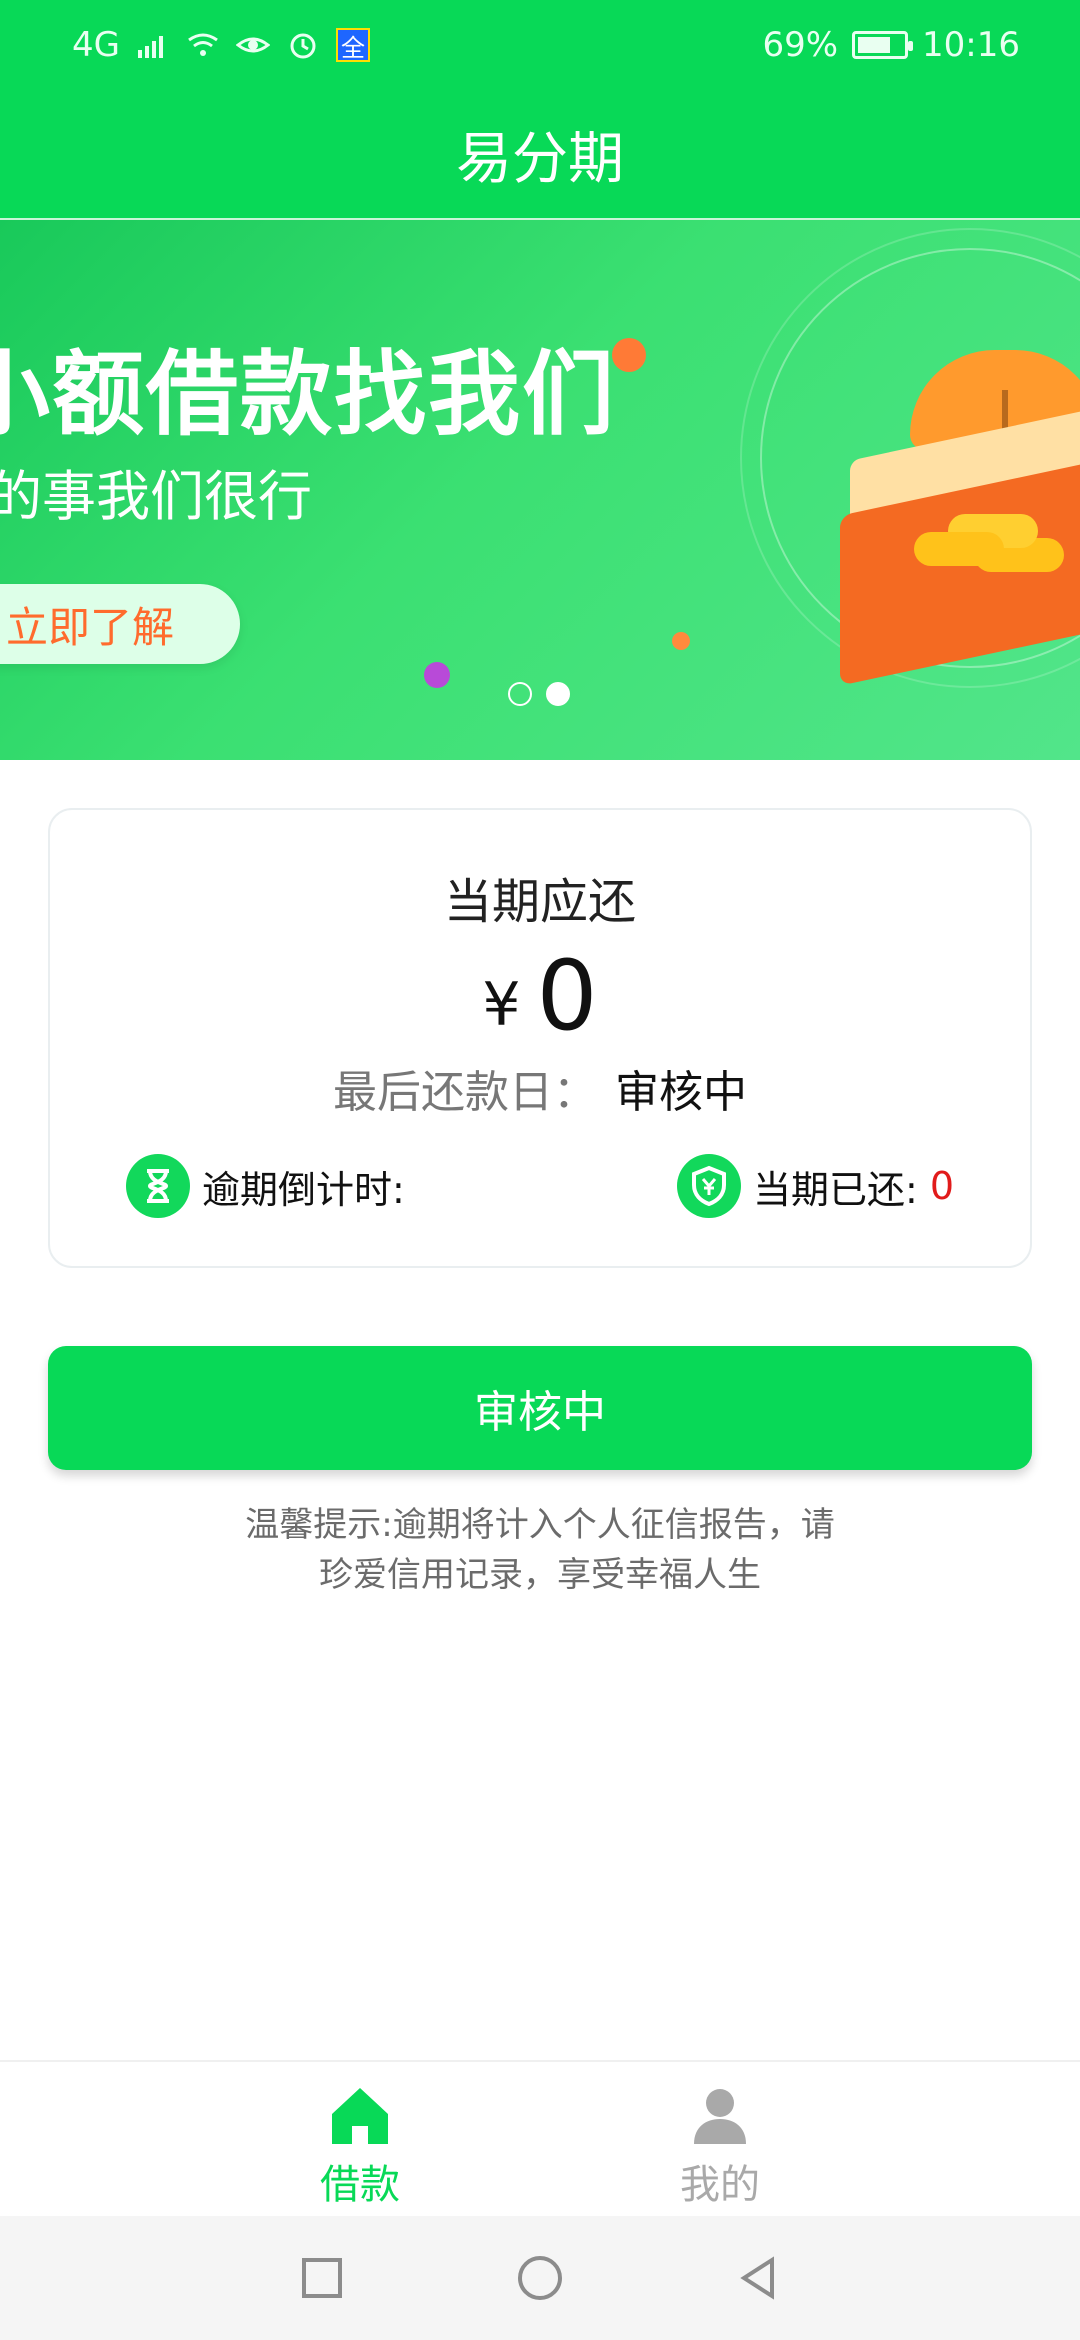  I want to click on nav-label-loan: 借款, so click(360, 2185).